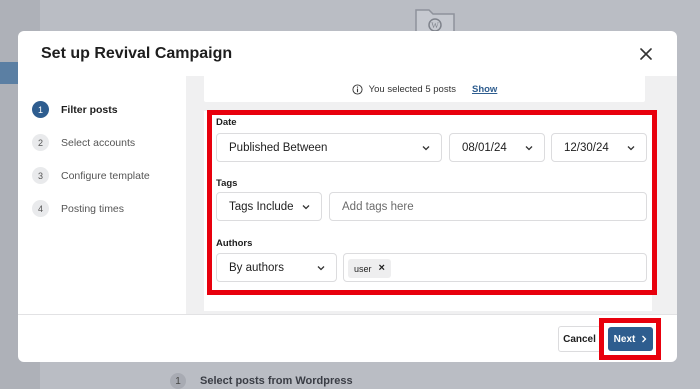  Describe the element at coordinates (276, 381) in the screenshot. I see `background-step-label: Select posts from Wordpress` at that location.